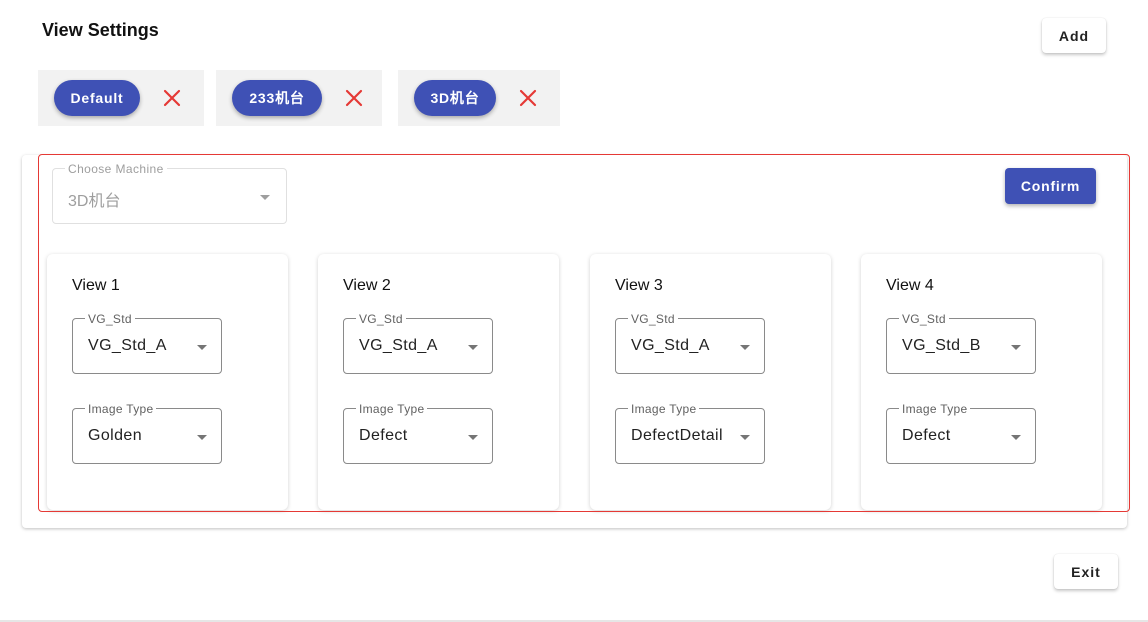  What do you see at coordinates (94, 201) in the screenshot?
I see `choose-machine-value: 3D机台` at bounding box center [94, 201].